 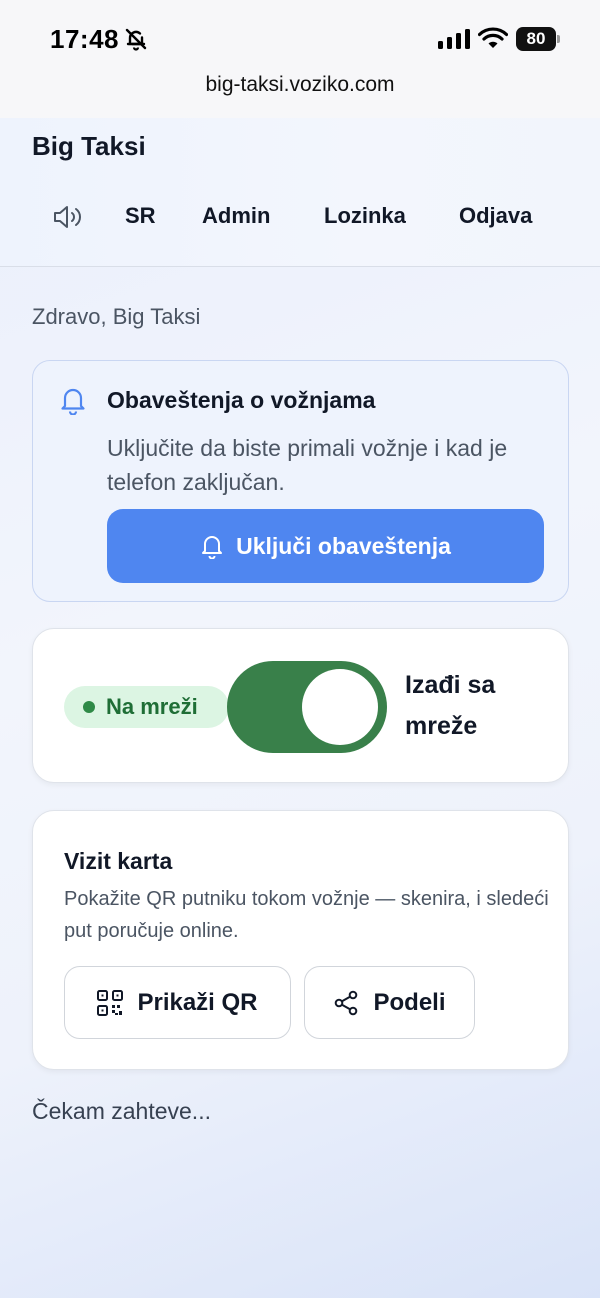 I want to click on business-card-title: Vizit karta, so click(x=118, y=861).